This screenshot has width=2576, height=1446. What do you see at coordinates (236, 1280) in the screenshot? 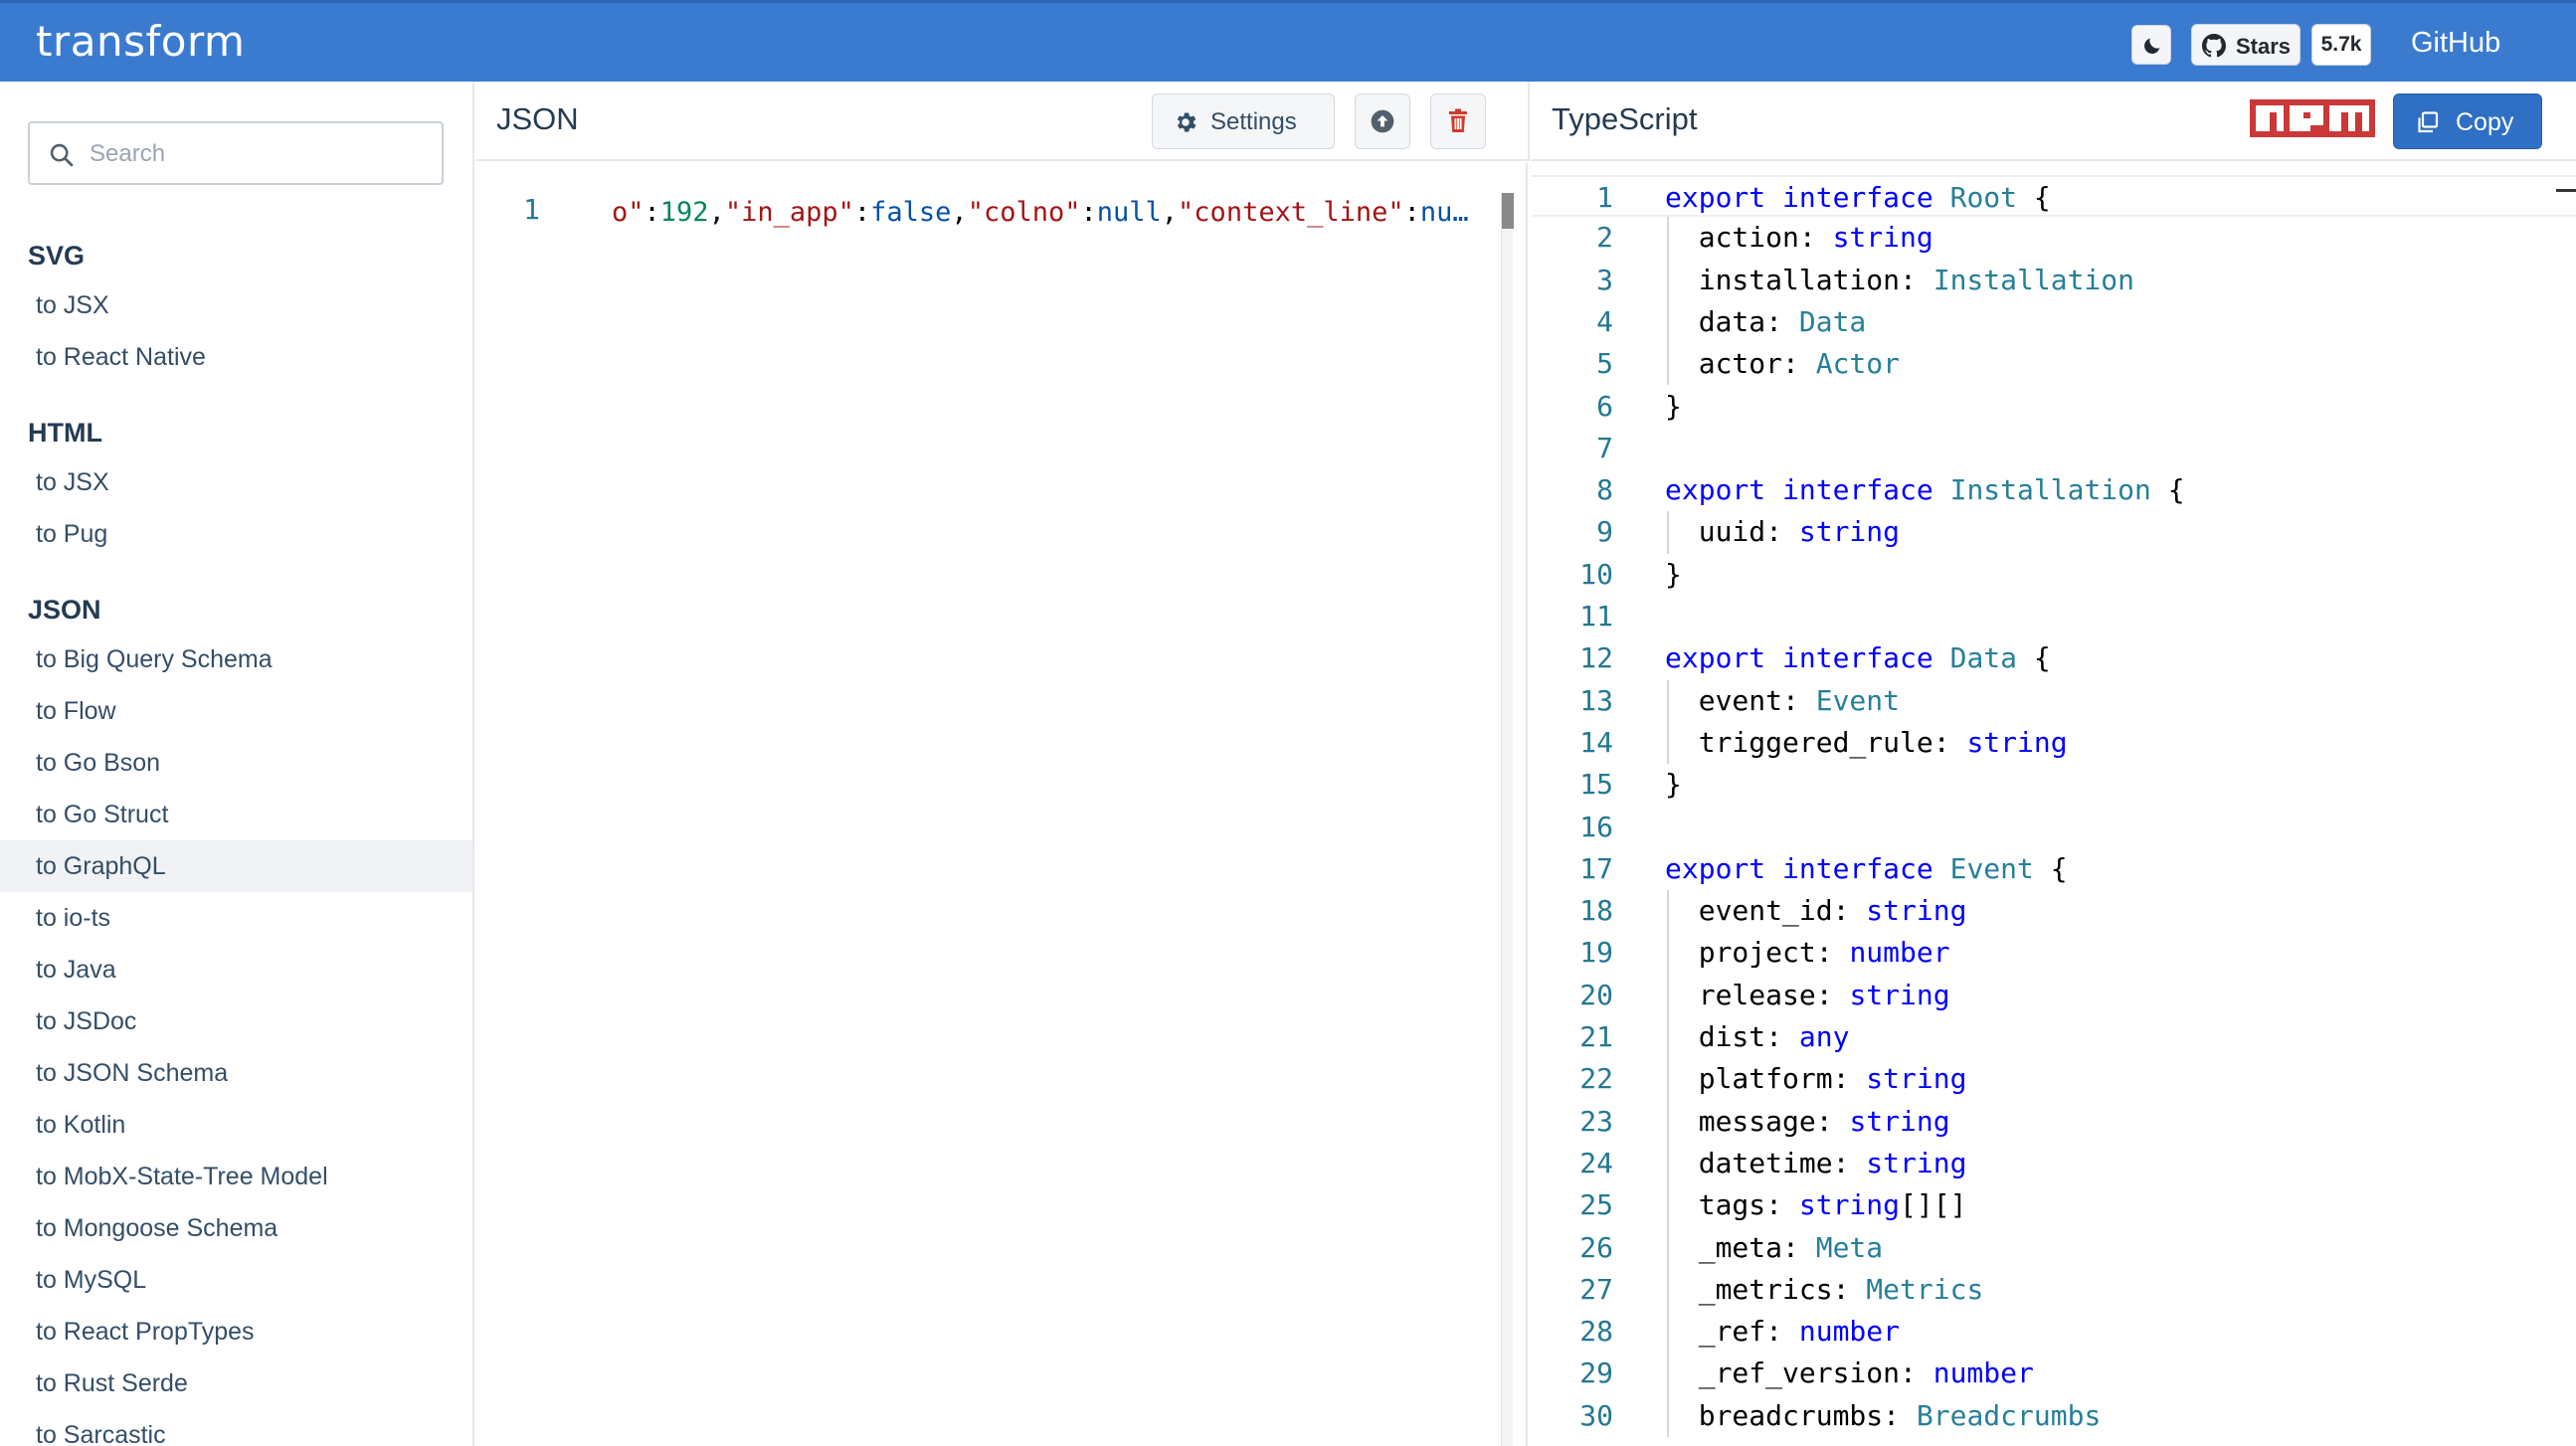
I see `sidebar-item-mysql: to MySQL` at bounding box center [236, 1280].